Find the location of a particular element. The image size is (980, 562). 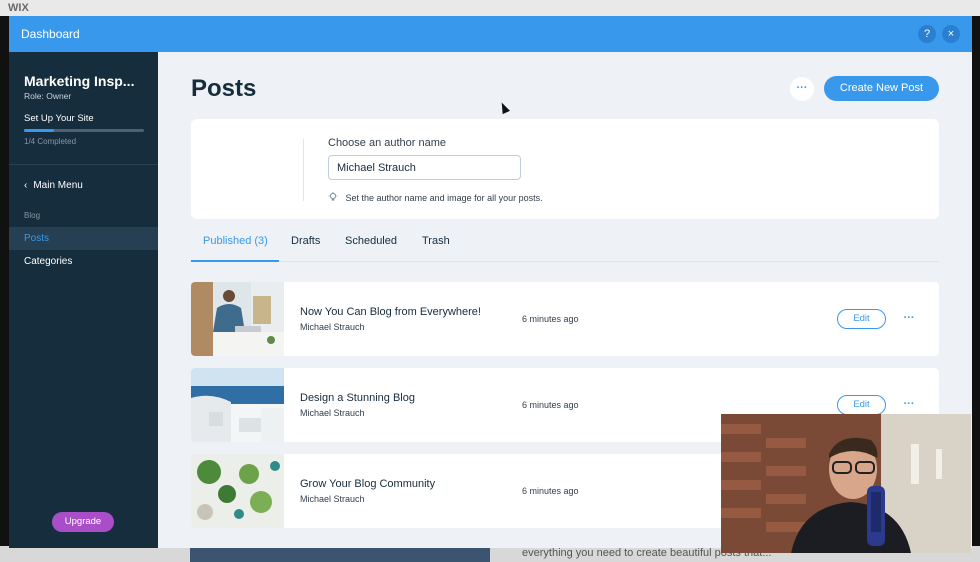

more-actions-button: ··· is located at coordinates (802, 89).